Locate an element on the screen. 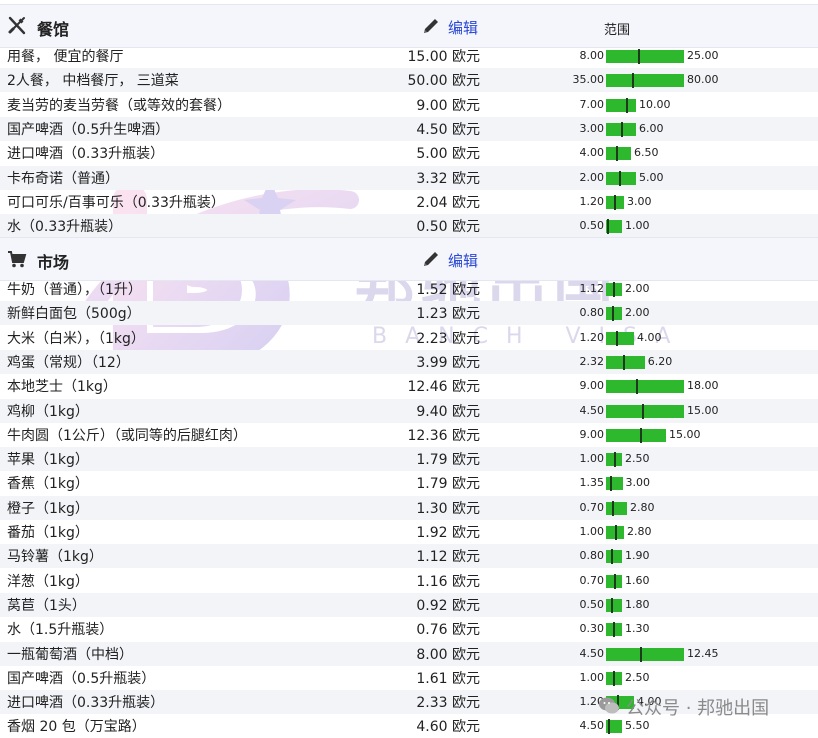 The image size is (818, 738). item-price: 2.23 欧元 is located at coordinates (448, 338).